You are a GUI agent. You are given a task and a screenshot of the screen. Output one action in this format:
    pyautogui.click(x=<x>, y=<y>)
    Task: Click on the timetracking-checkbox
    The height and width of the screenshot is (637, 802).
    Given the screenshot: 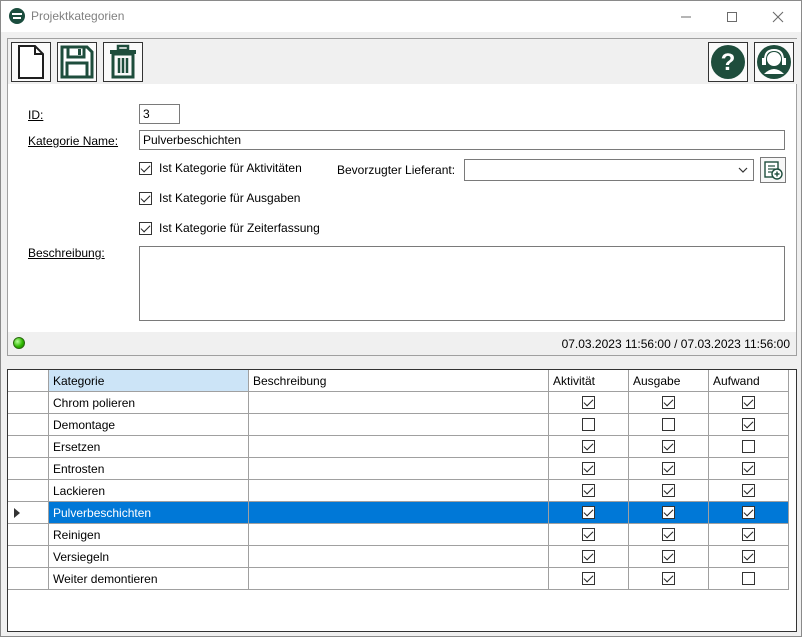 What is the action you would take?
    pyautogui.click(x=145, y=228)
    